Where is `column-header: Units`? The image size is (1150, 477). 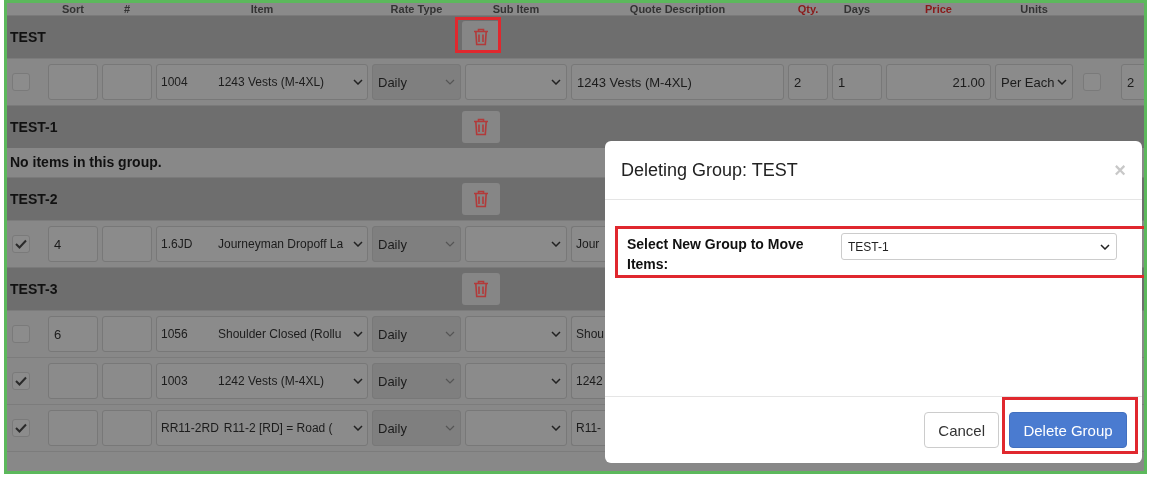 column-header: Units is located at coordinates (1034, 9).